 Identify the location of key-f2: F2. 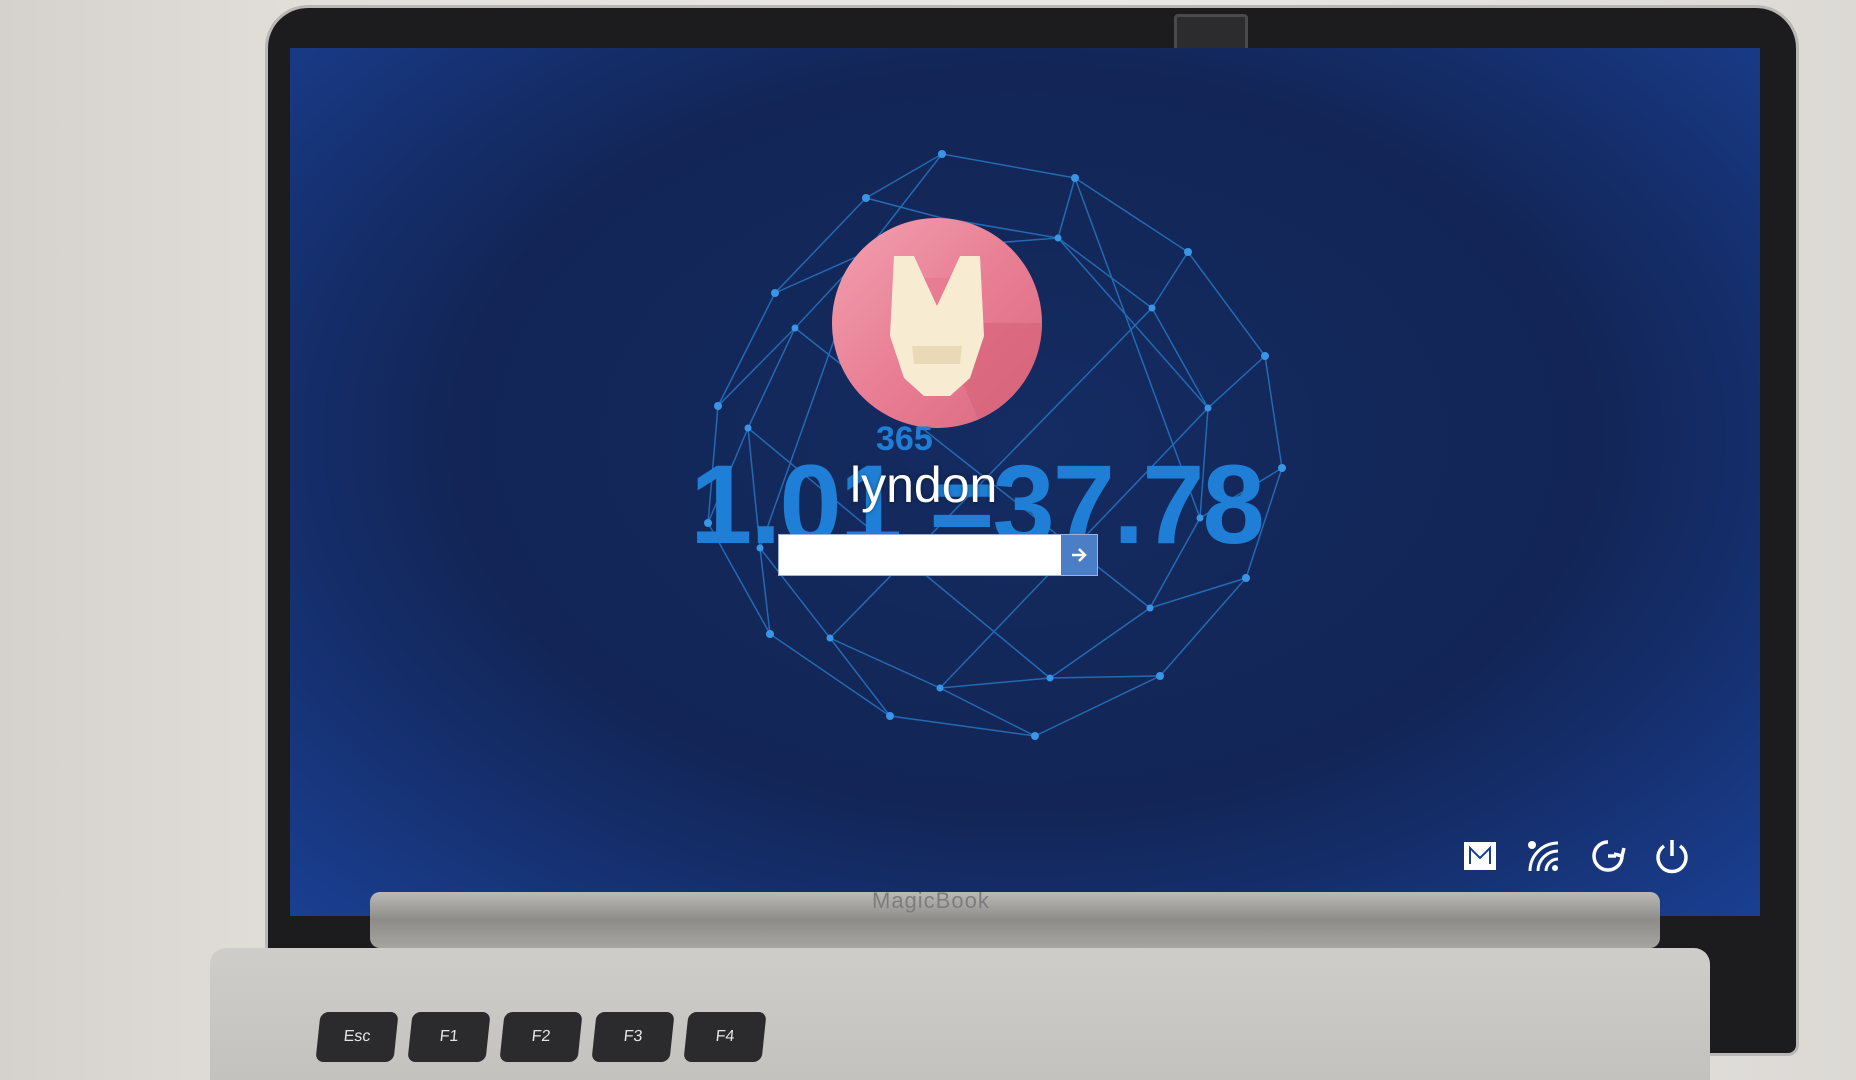
(541, 1037).